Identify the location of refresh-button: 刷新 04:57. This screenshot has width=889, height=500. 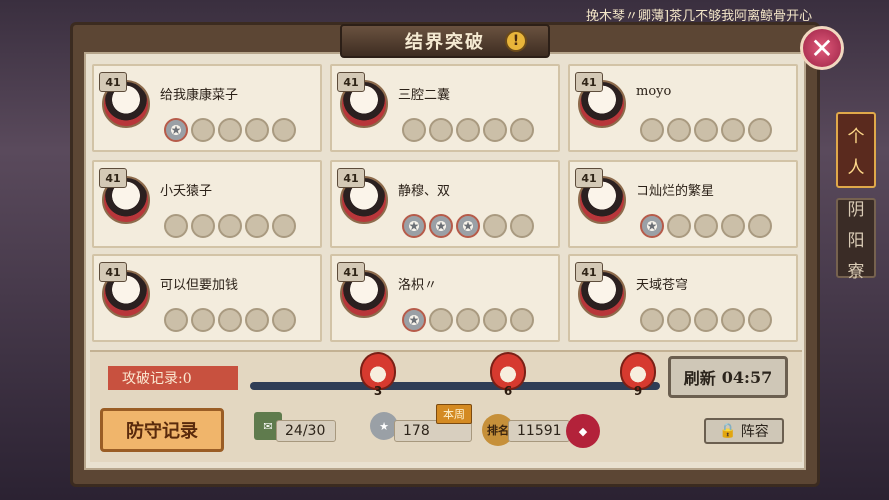
(728, 377).